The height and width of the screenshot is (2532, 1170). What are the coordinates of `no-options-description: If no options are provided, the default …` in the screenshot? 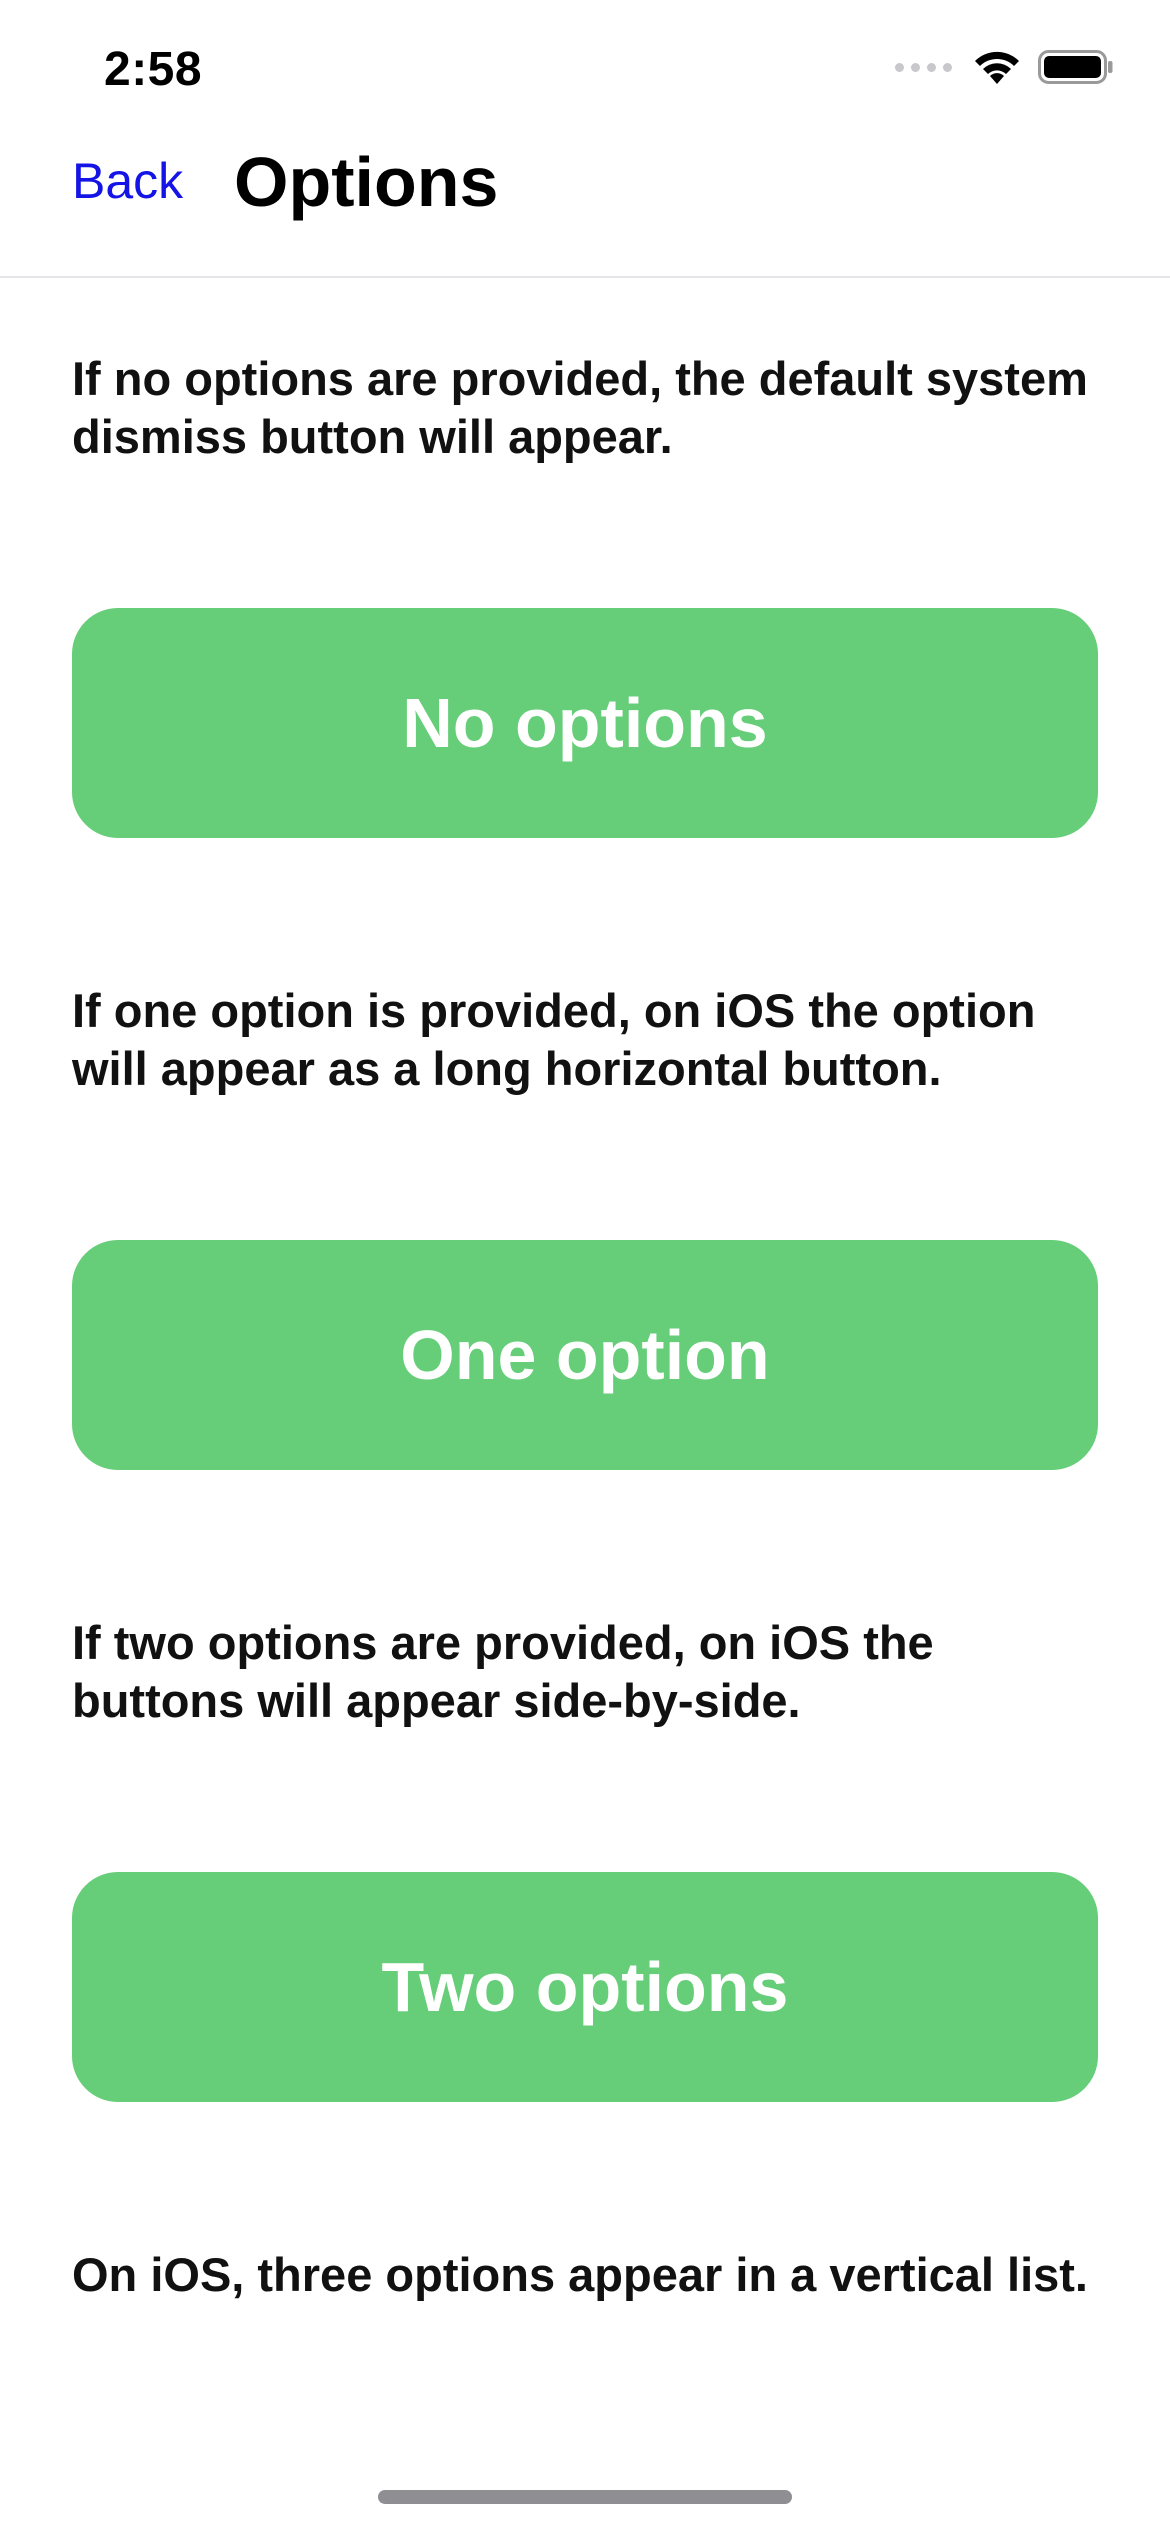 It's located at (580, 407).